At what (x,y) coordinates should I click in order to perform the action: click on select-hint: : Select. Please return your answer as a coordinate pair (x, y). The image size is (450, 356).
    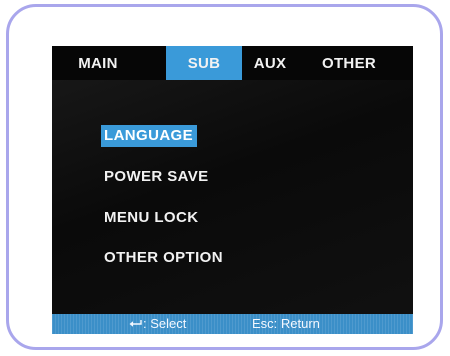
    Looking at the image, I should click on (157, 324).